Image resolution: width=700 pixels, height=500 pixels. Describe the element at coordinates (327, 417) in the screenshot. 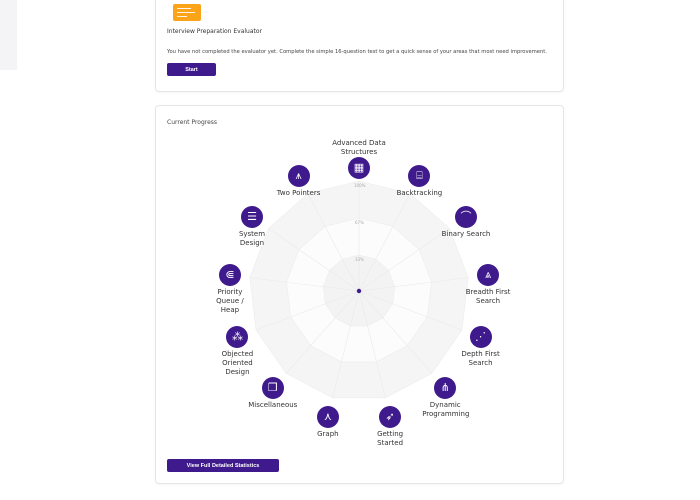

I see `graph-icon: ⋏` at that location.